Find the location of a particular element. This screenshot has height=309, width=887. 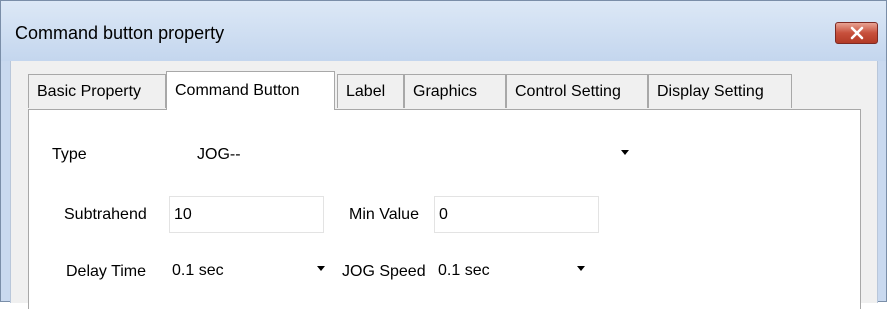

subtrahend-label: Subtrahend is located at coordinates (105, 214).